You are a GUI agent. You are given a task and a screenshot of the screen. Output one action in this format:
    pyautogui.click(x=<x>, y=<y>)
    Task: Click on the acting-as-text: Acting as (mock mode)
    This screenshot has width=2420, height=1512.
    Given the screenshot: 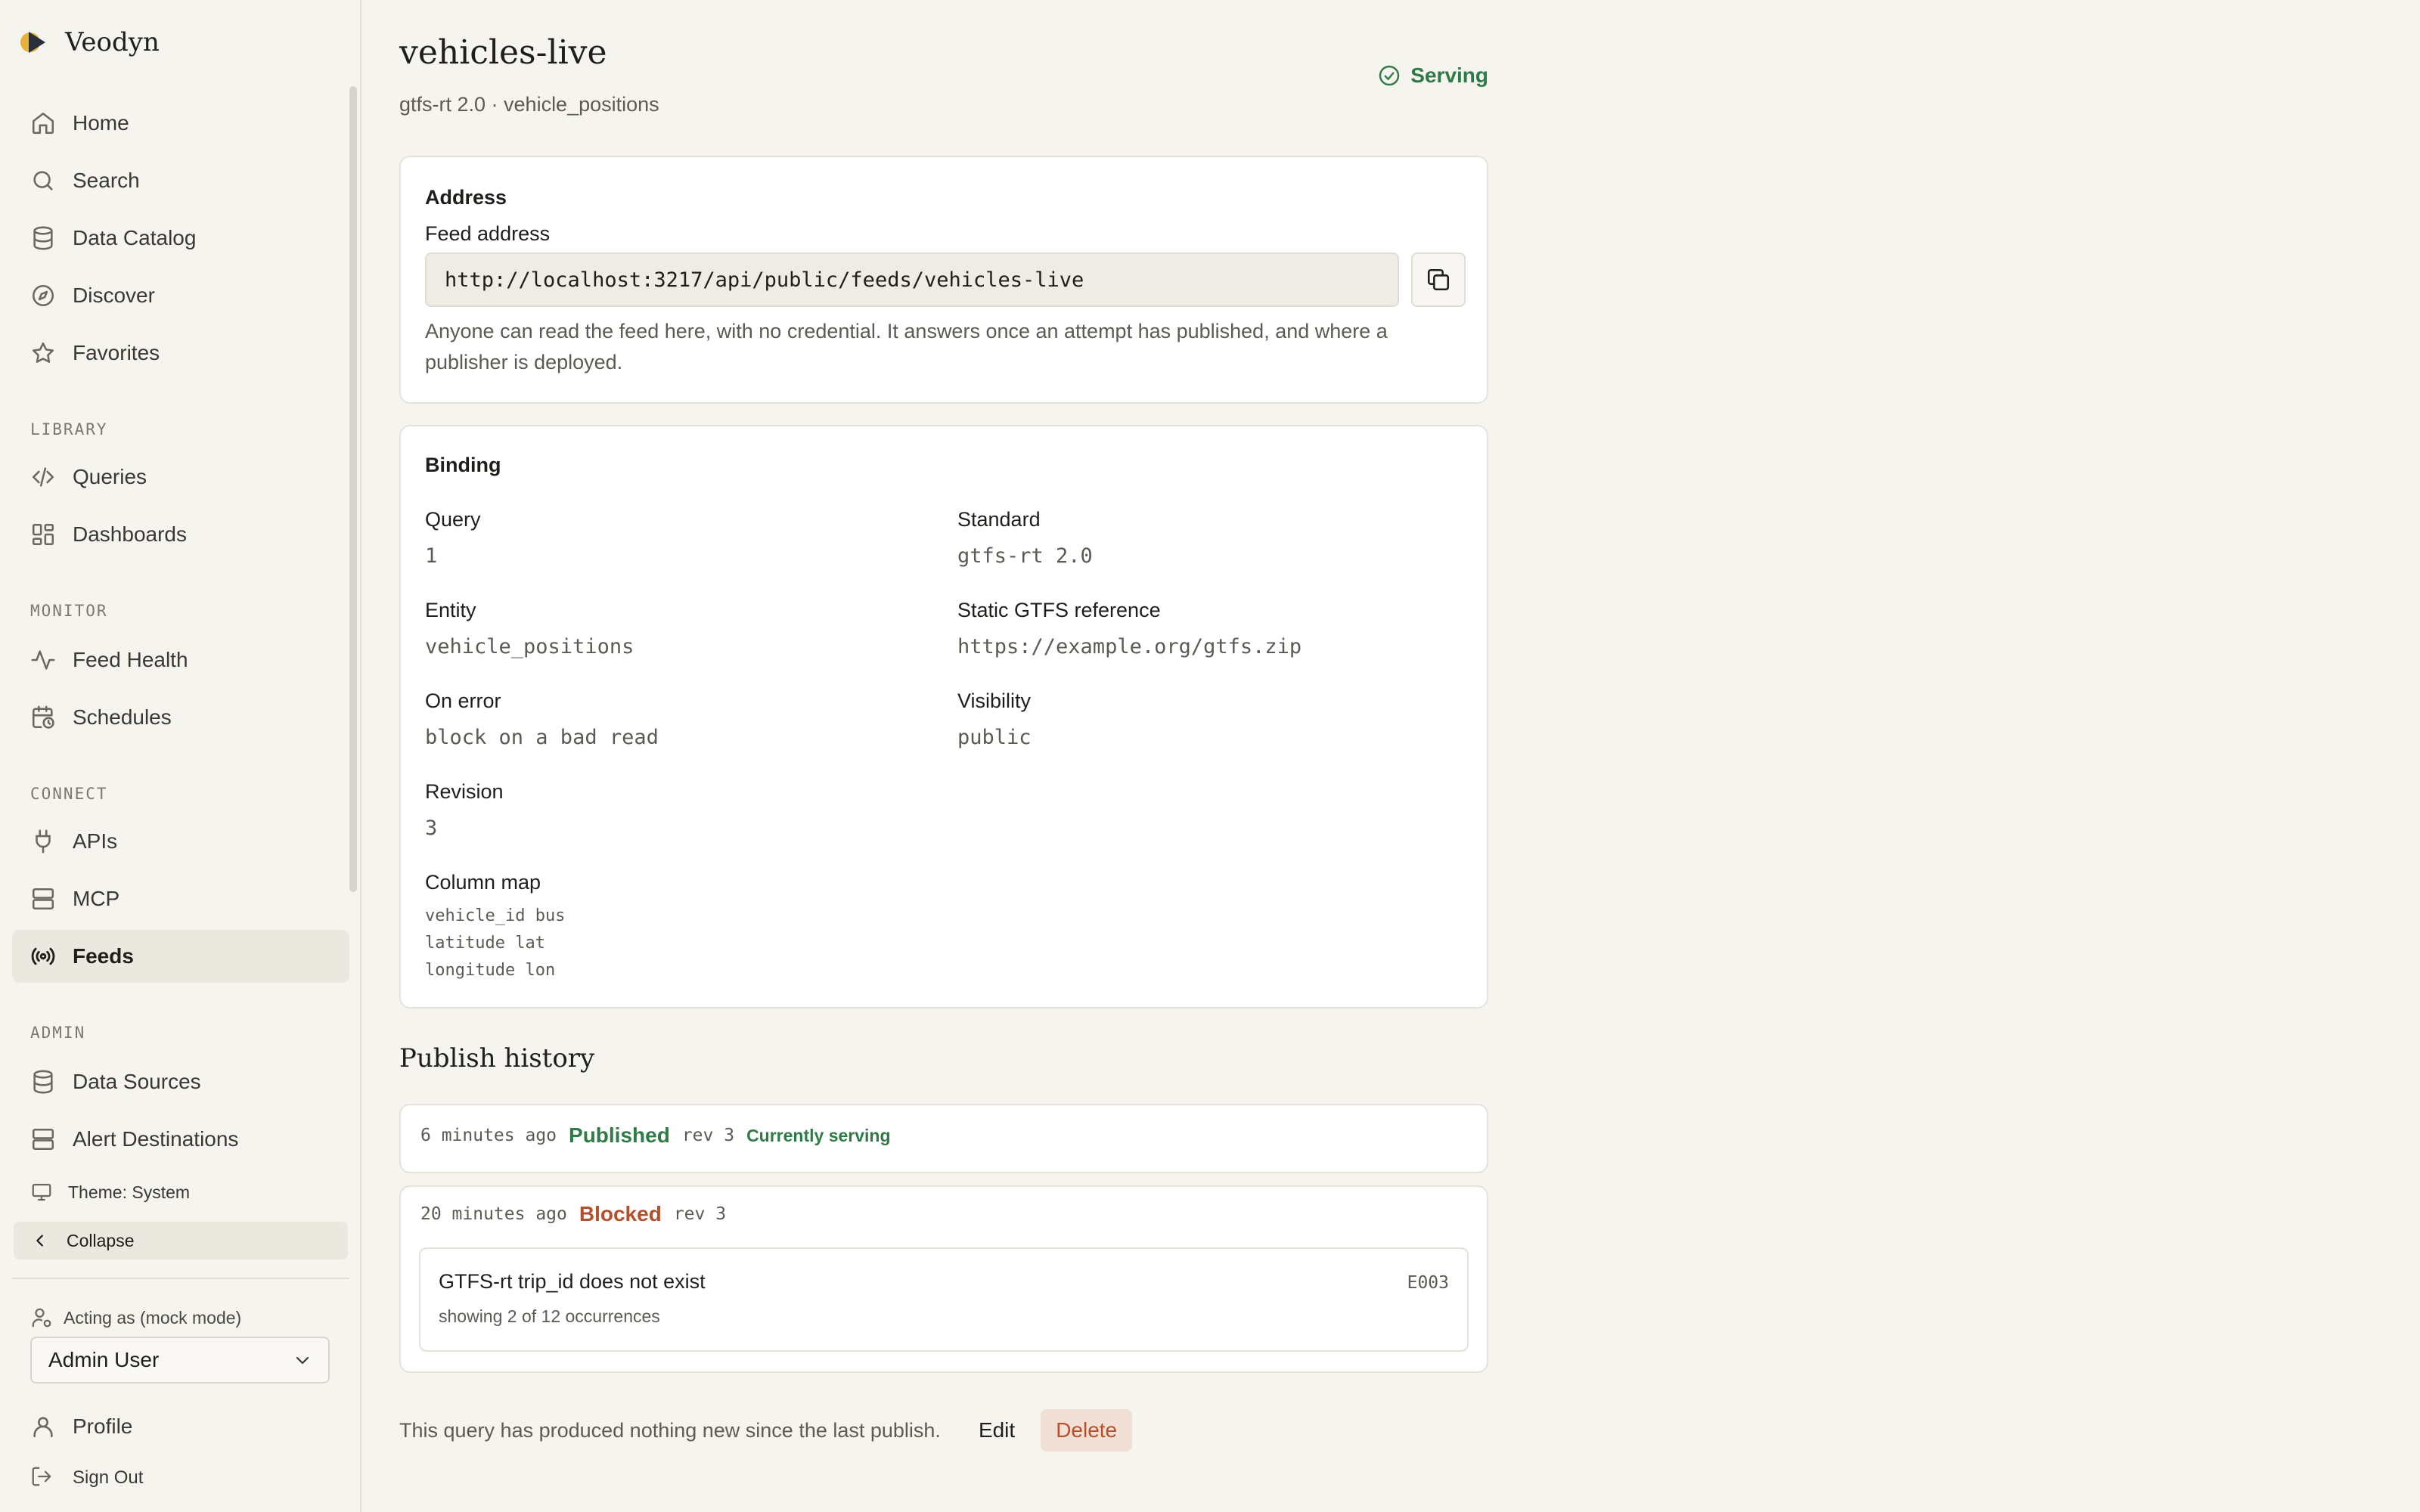 What is the action you would take?
    pyautogui.click(x=153, y=1318)
    